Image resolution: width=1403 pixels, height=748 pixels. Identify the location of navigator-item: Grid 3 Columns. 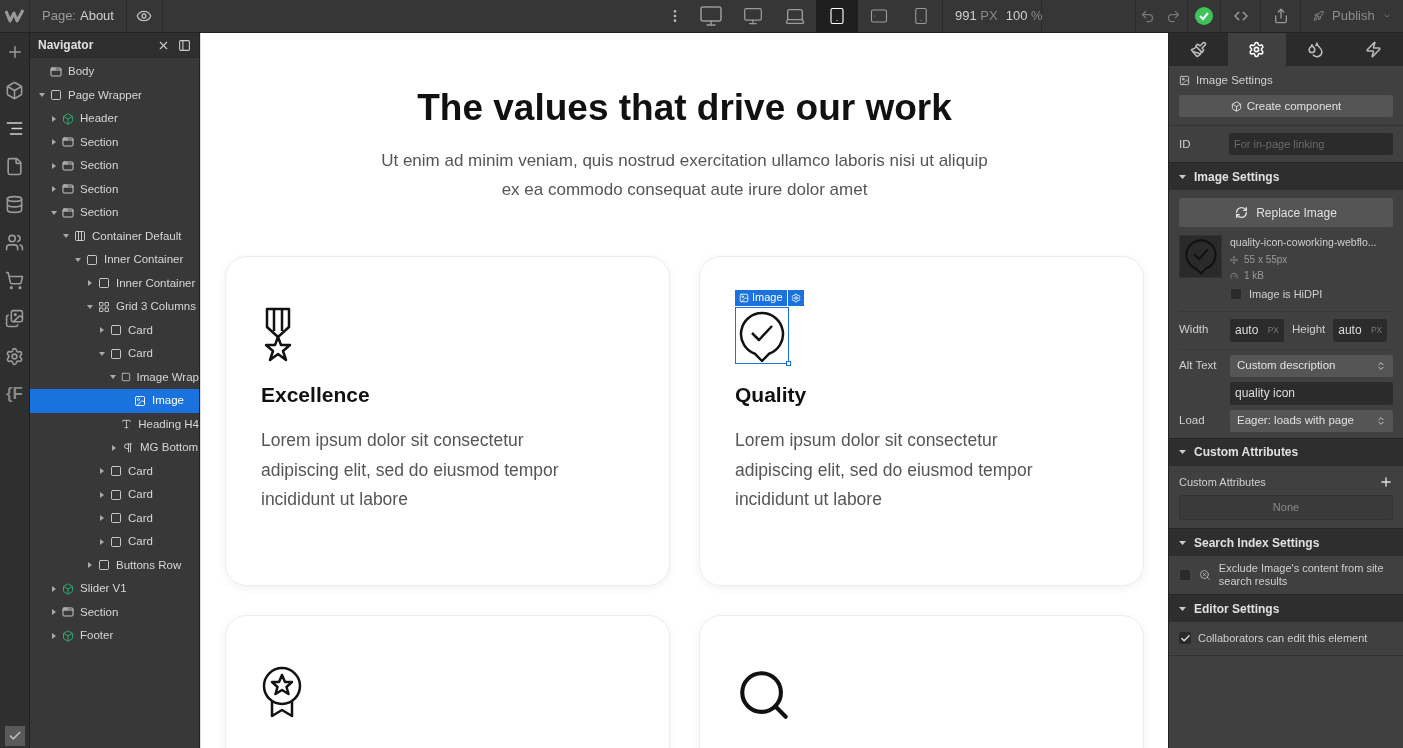
(114, 307).